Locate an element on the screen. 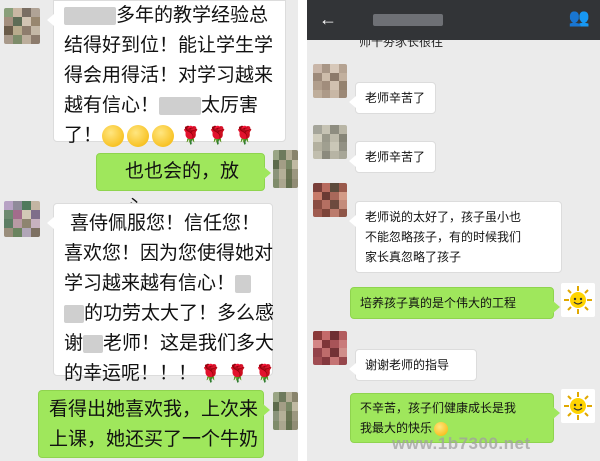  message-line: 得会用得活！对学习越来 is located at coordinates (169, 75).